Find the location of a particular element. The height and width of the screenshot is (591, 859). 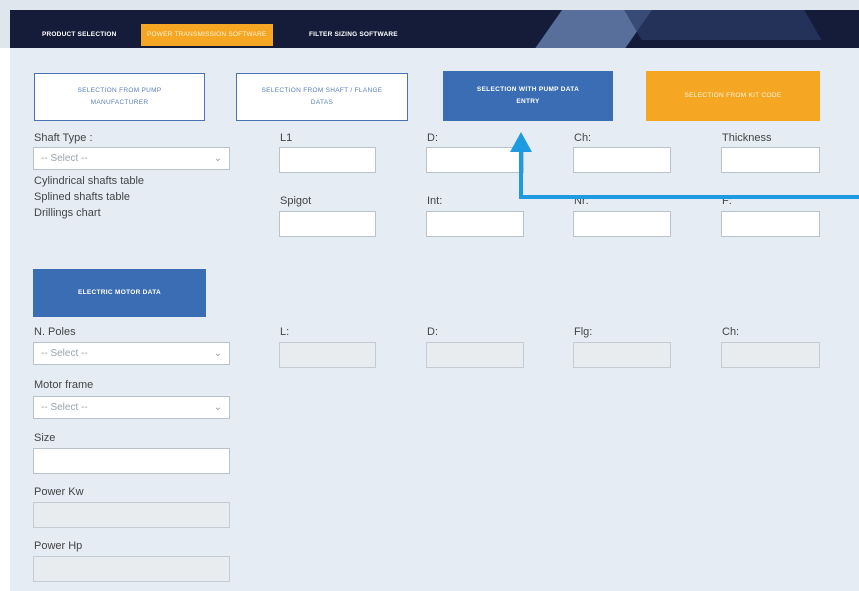

button-label-line1: SELECTION FROM PUMP is located at coordinates (119, 90).